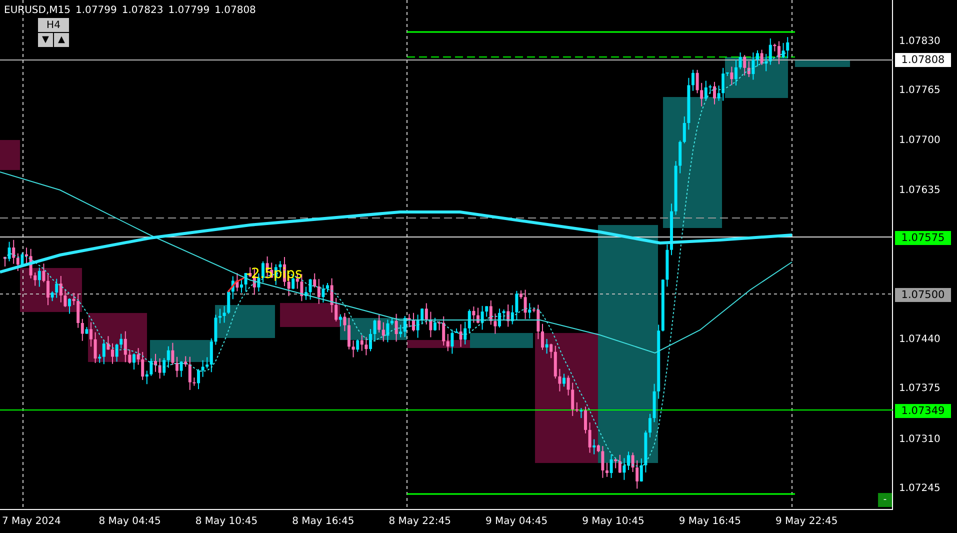  Describe the element at coordinates (710, 521) in the screenshot. I see `time-label: 9 May 16:45` at that location.